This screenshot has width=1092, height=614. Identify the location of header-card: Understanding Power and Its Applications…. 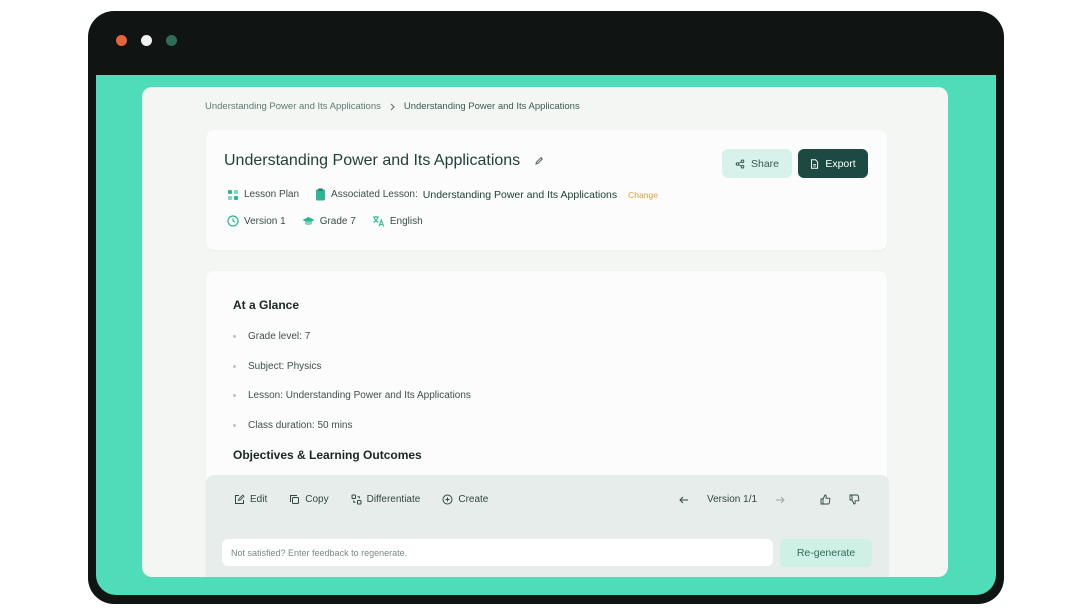
(546, 190).